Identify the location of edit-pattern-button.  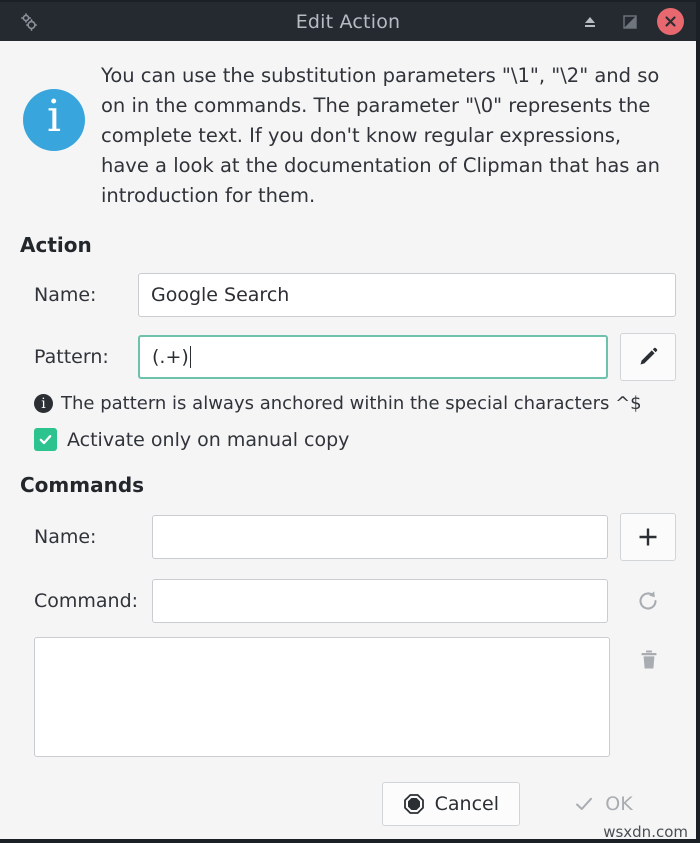
(648, 357).